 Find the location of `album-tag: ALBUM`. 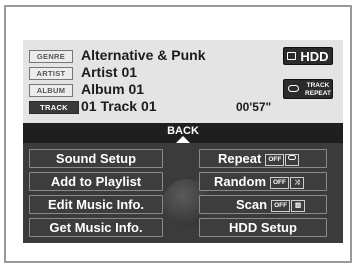

album-tag: ALBUM is located at coordinates (51, 90).